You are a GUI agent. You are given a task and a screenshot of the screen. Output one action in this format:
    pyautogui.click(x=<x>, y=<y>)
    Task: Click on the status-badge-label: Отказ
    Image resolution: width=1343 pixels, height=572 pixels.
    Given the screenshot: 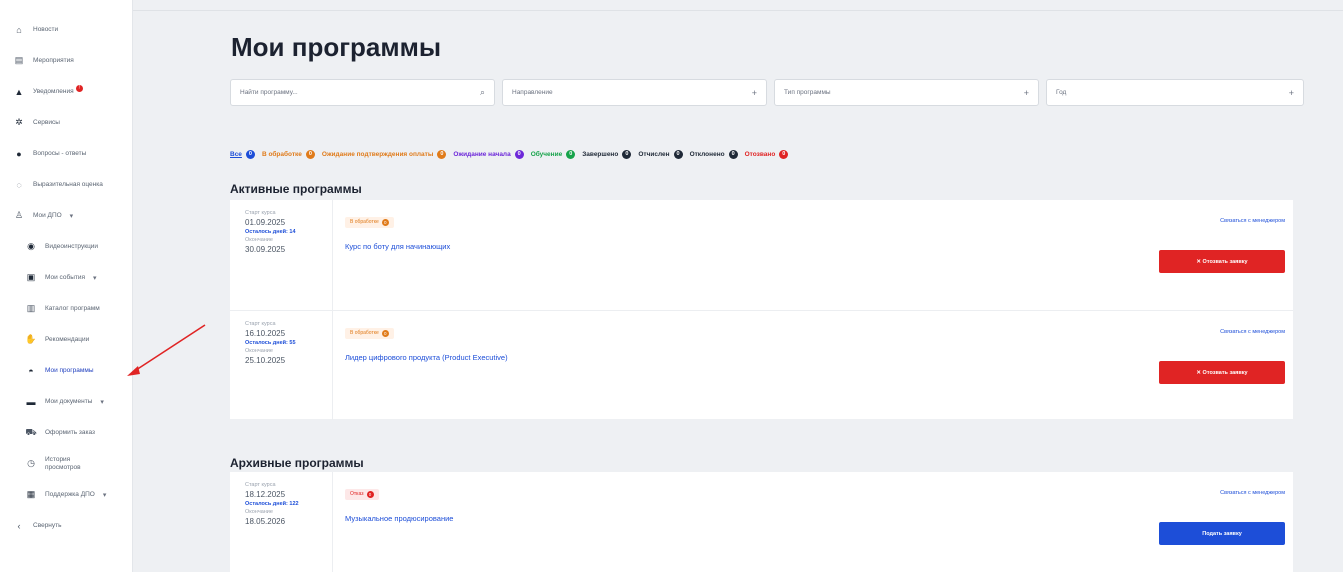 What is the action you would take?
    pyautogui.click(x=357, y=494)
    